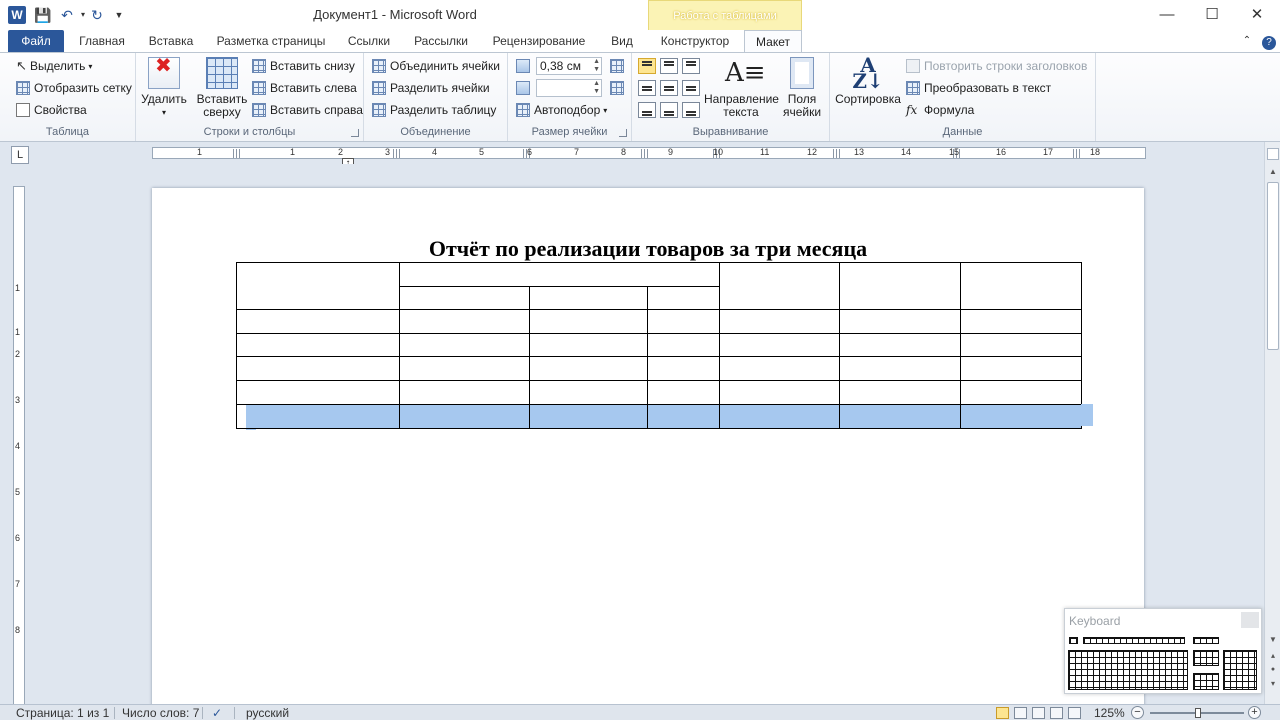 This screenshot has width=1280, height=720. What do you see at coordinates (669, 110) in the screenshot?
I see `align-bottom-center-icon` at bounding box center [669, 110].